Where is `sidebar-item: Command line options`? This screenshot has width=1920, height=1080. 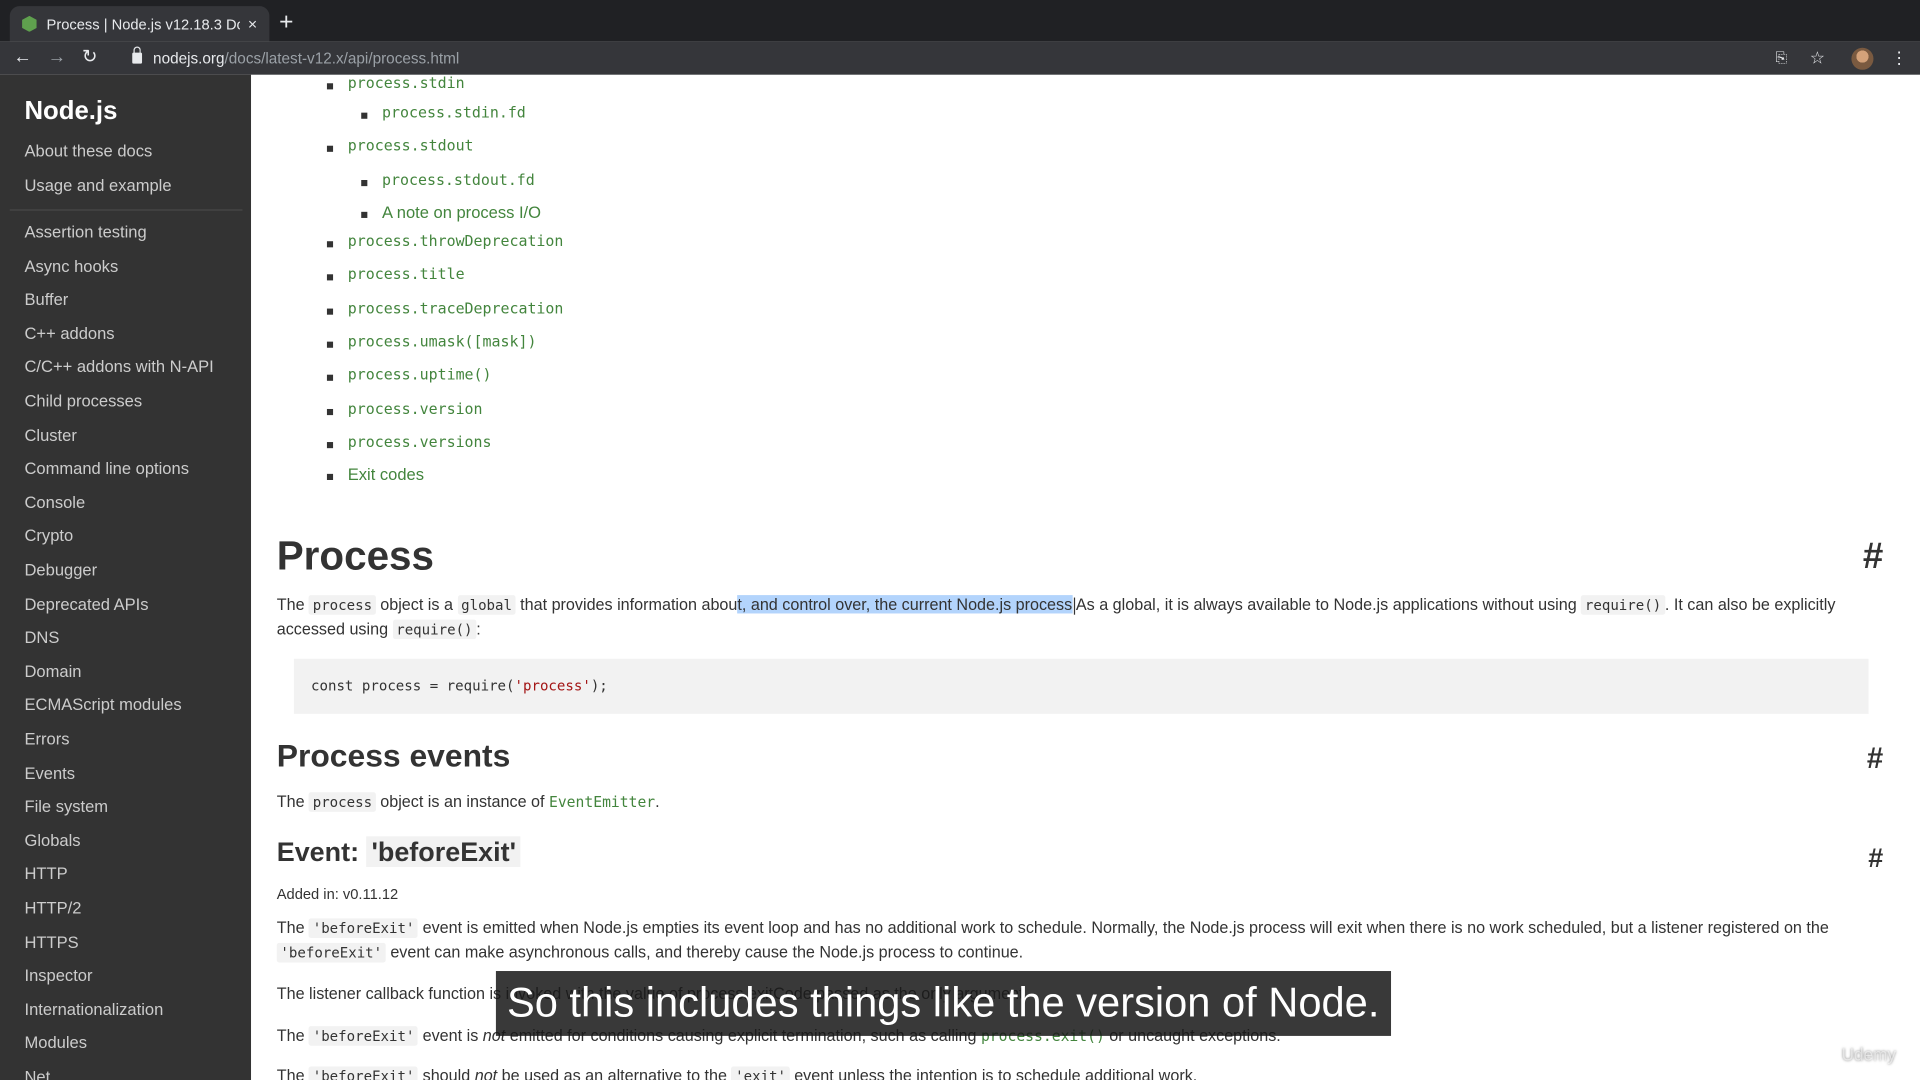 sidebar-item: Command line options is located at coordinates (106, 468).